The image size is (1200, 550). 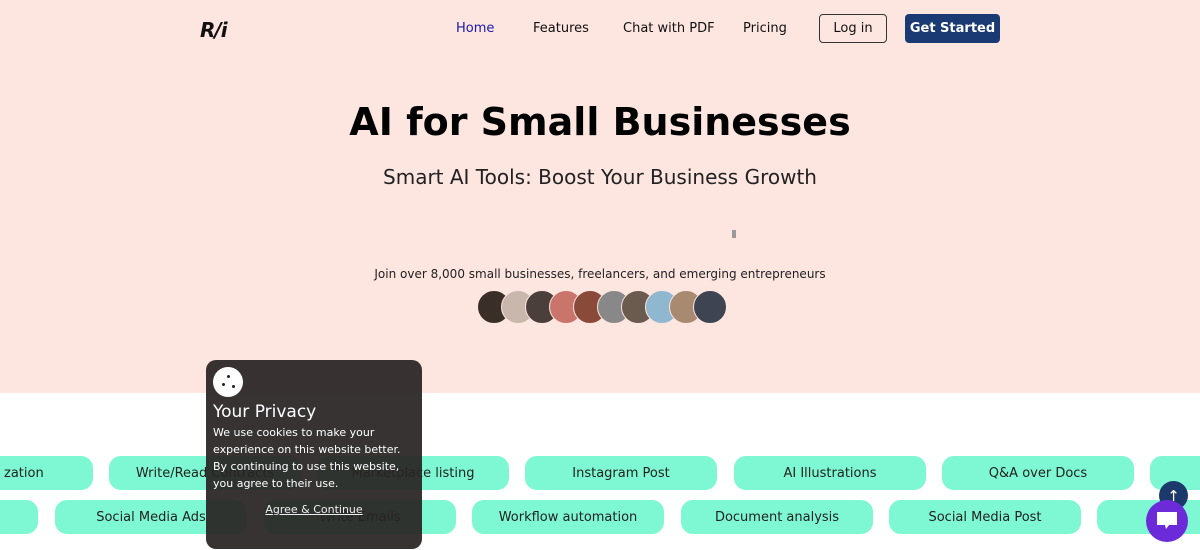 What do you see at coordinates (46, 473) in the screenshot?
I see `feature-pill: zation` at bounding box center [46, 473].